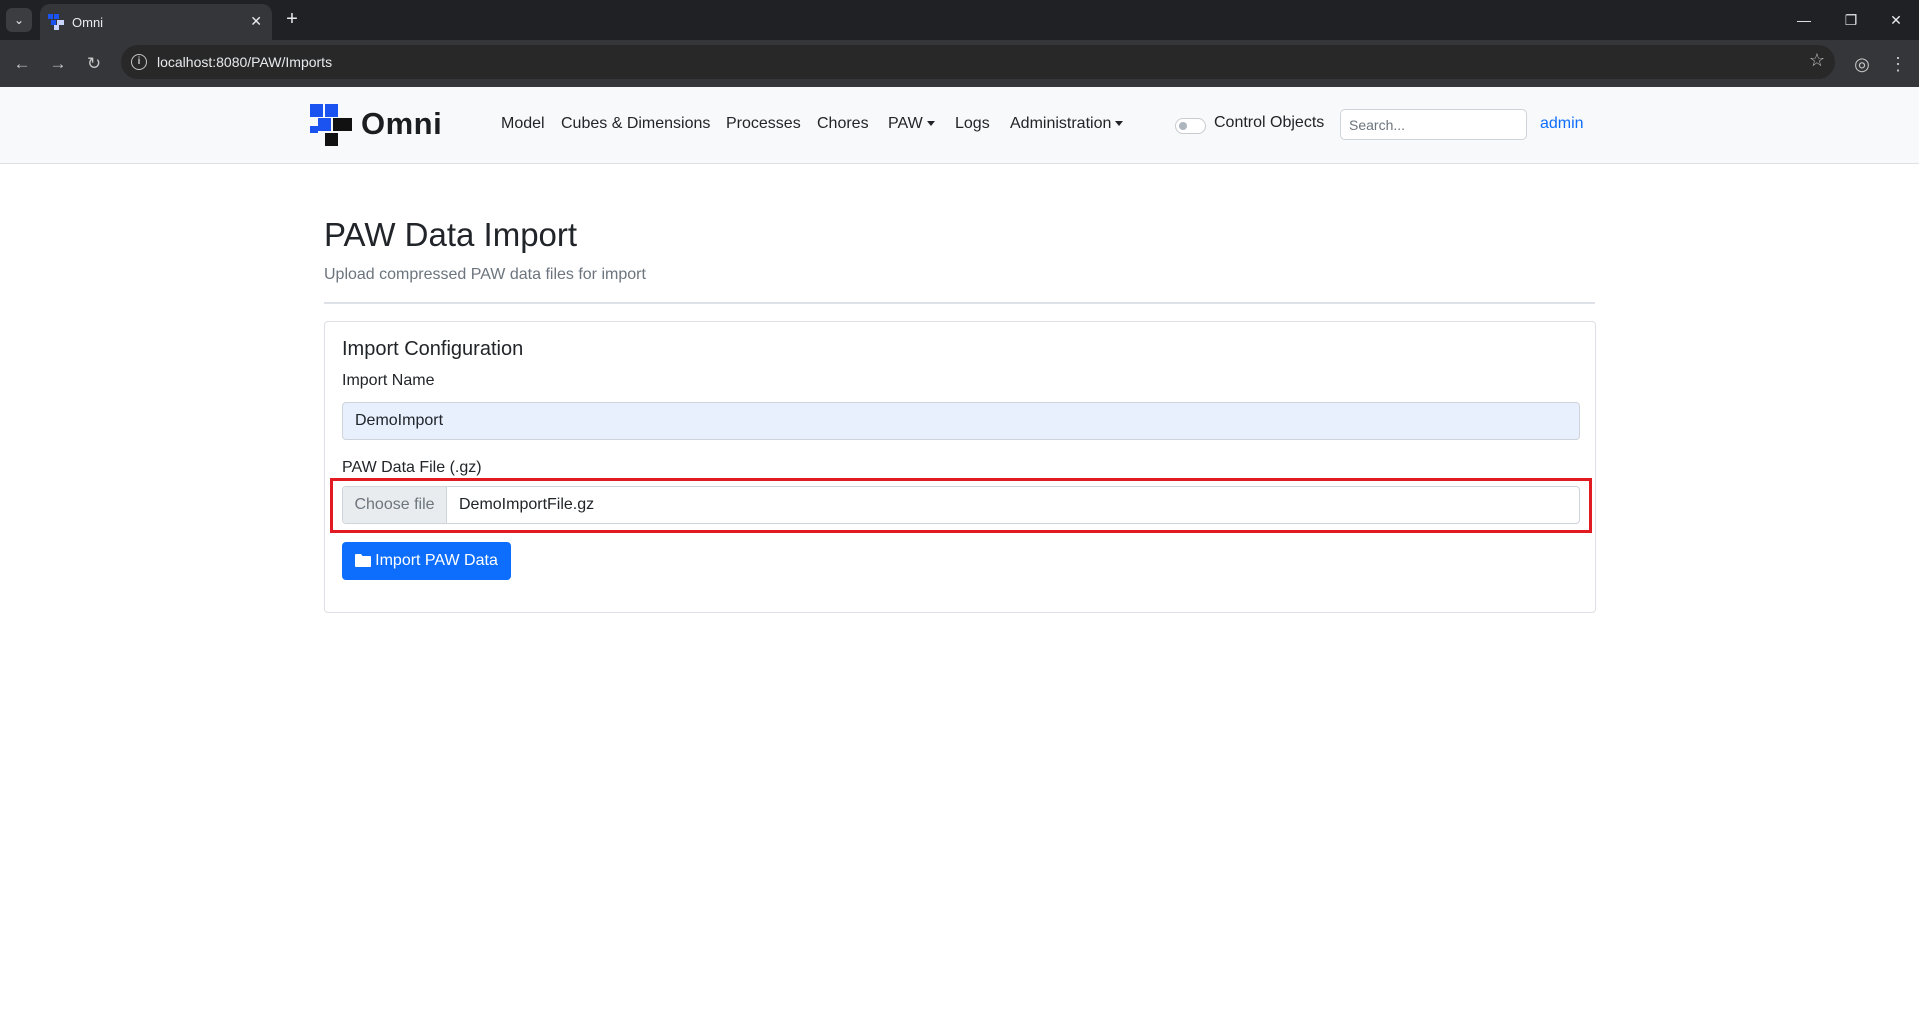 This screenshot has width=1919, height=1029. I want to click on brand-name: Omni, so click(401, 124).